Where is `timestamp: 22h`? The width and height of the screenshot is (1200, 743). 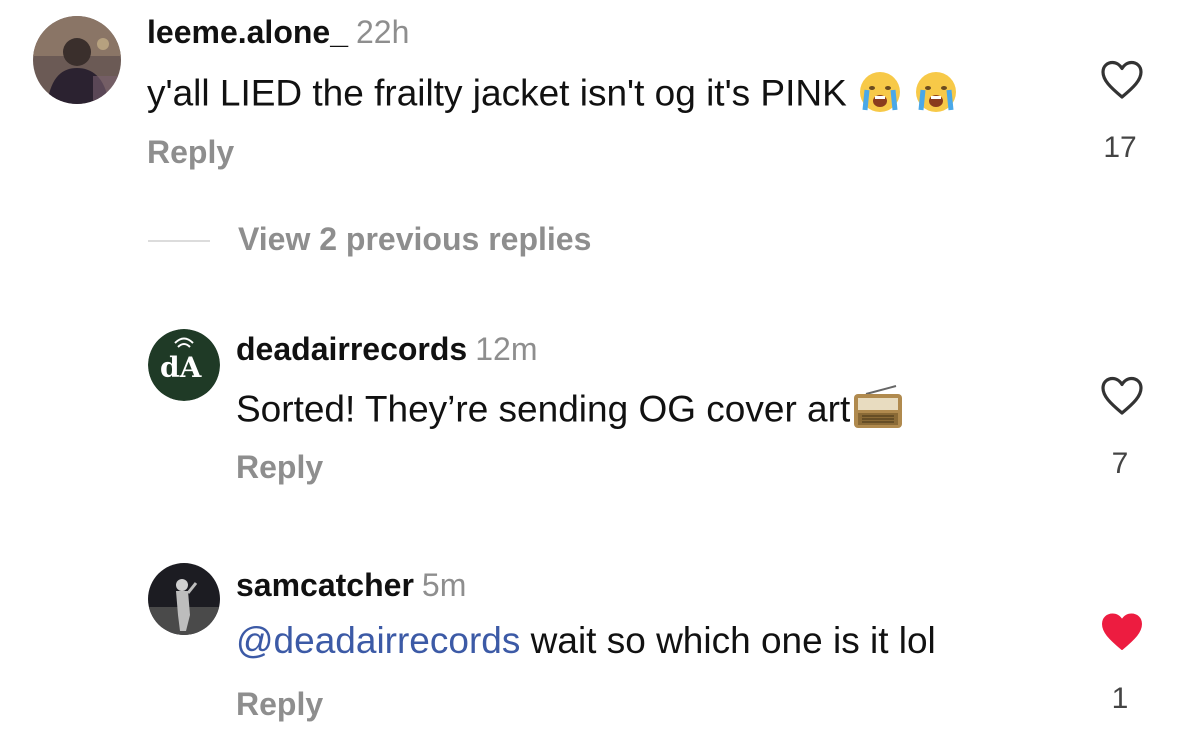 timestamp: 22h is located at coordinates (383, 32).